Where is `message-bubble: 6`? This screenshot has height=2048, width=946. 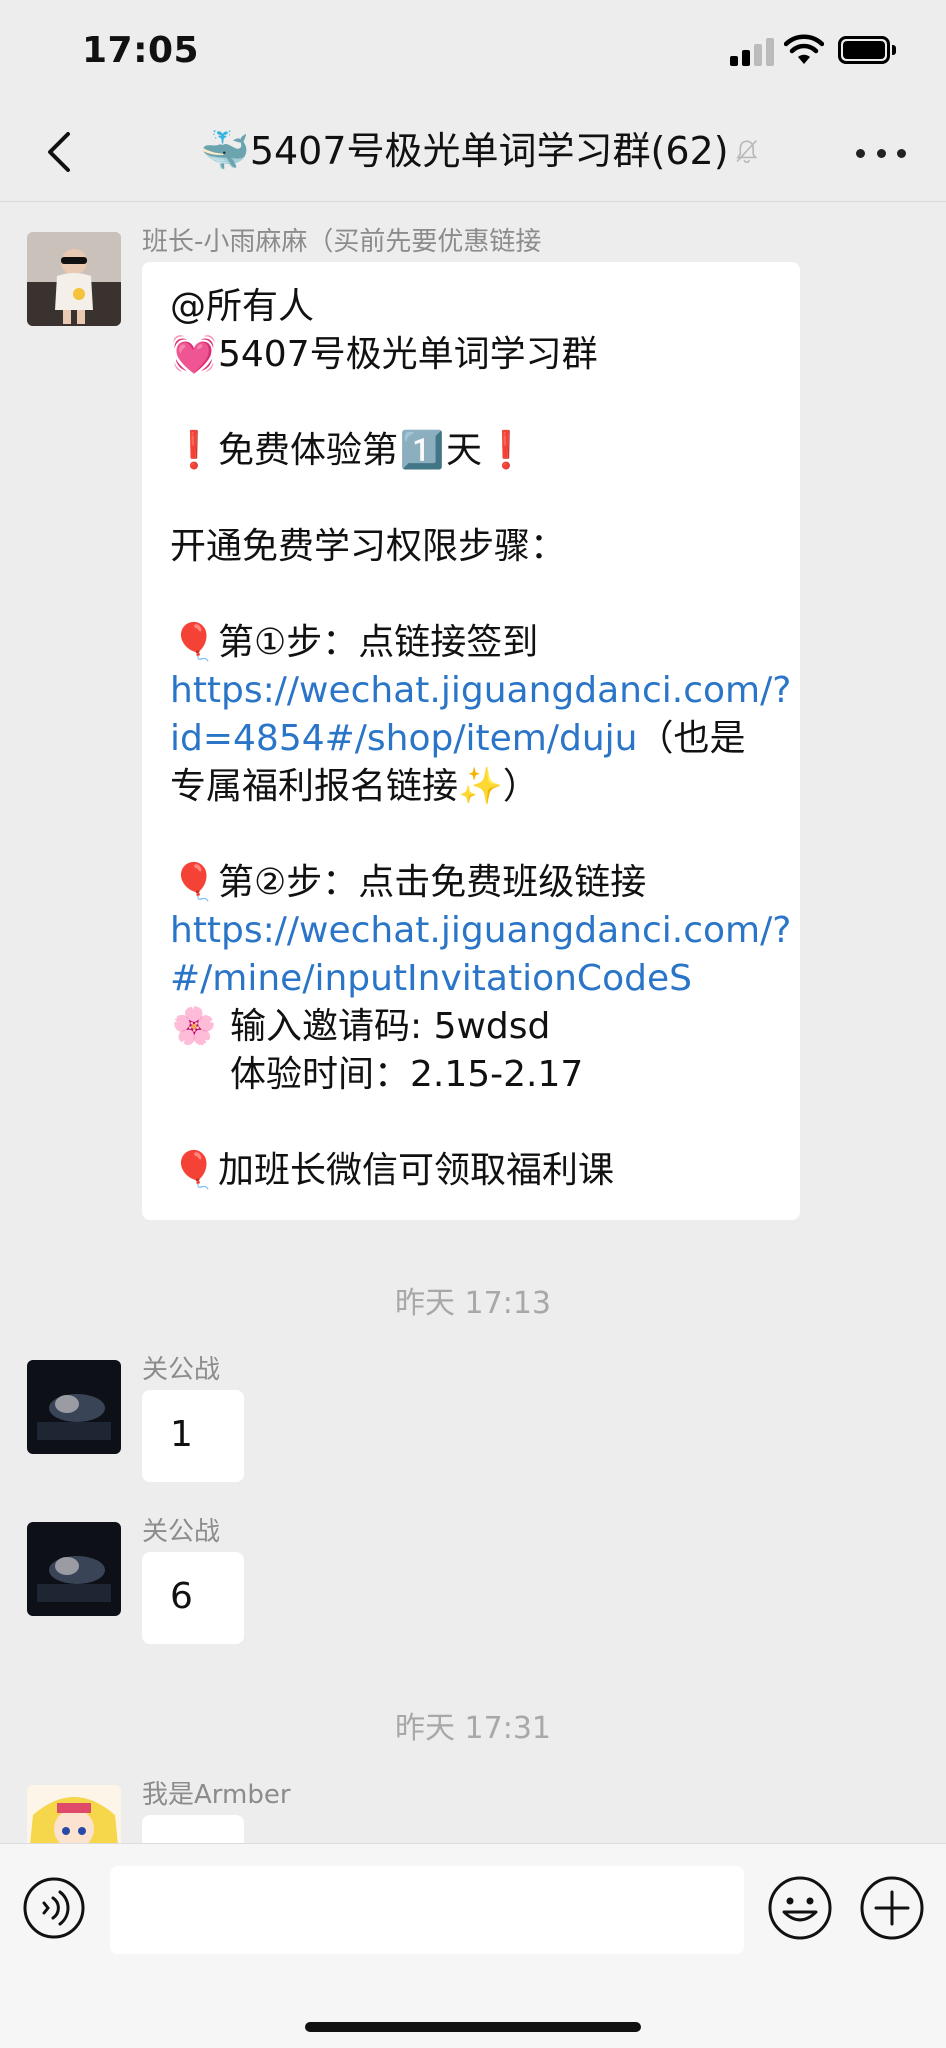 message-bubble: 6 is located at coordinates (193, 1598).